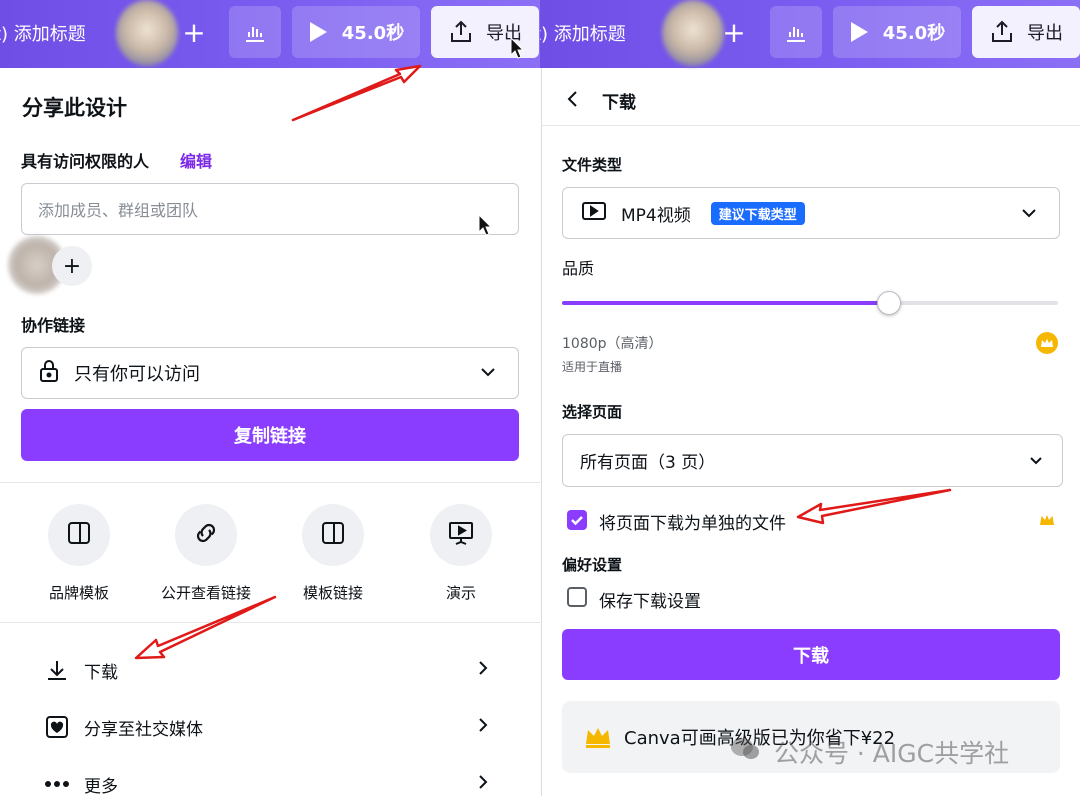  What do you see at coordinates (619, 103) in the screenshot?
I see `download-panel-title: 下载` at bounding box center [619, 103].